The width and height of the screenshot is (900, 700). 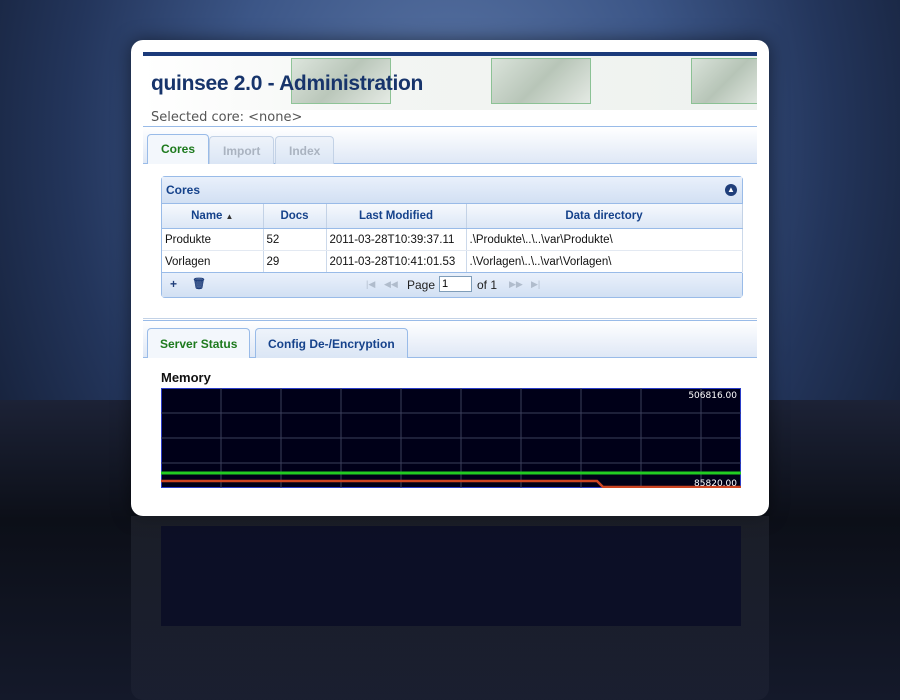 I want to click on cell-name: Produkte, so click(x=213, y=239).